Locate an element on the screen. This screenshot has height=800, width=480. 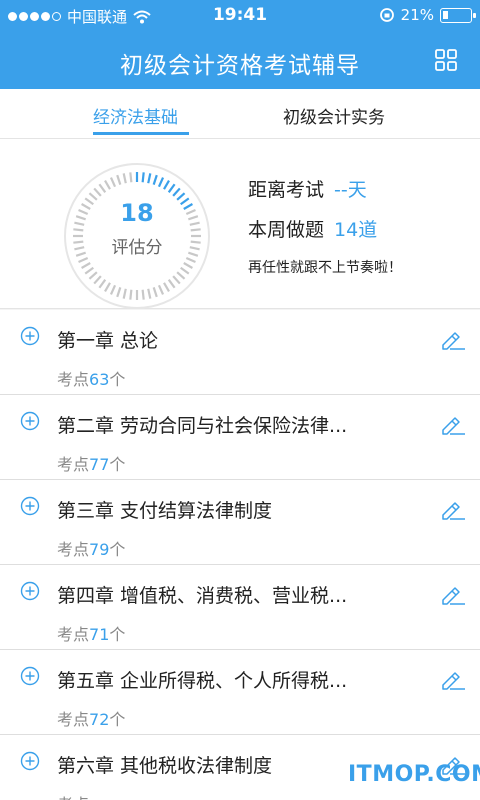
gauge-text: 18 评估分 is located at coordinates (137, 236).